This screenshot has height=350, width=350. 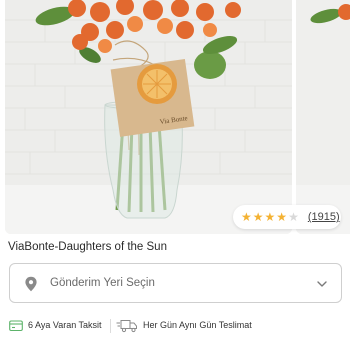 I want to click on product-photo-next, so click(x=323, y=117).